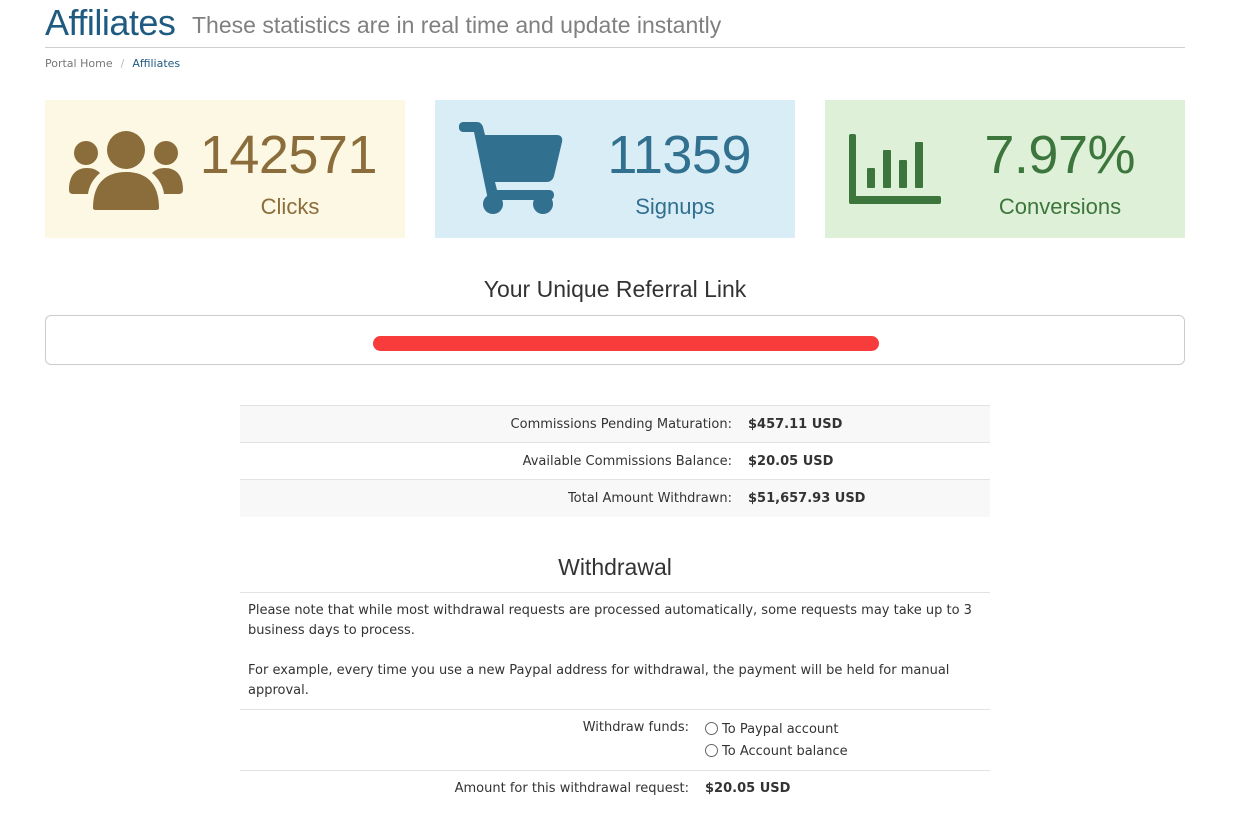 The width and height of the screenshot is (1257, 835). I want to click on withdraw-funds-label: Withdraw funds:, so click(635, 727).